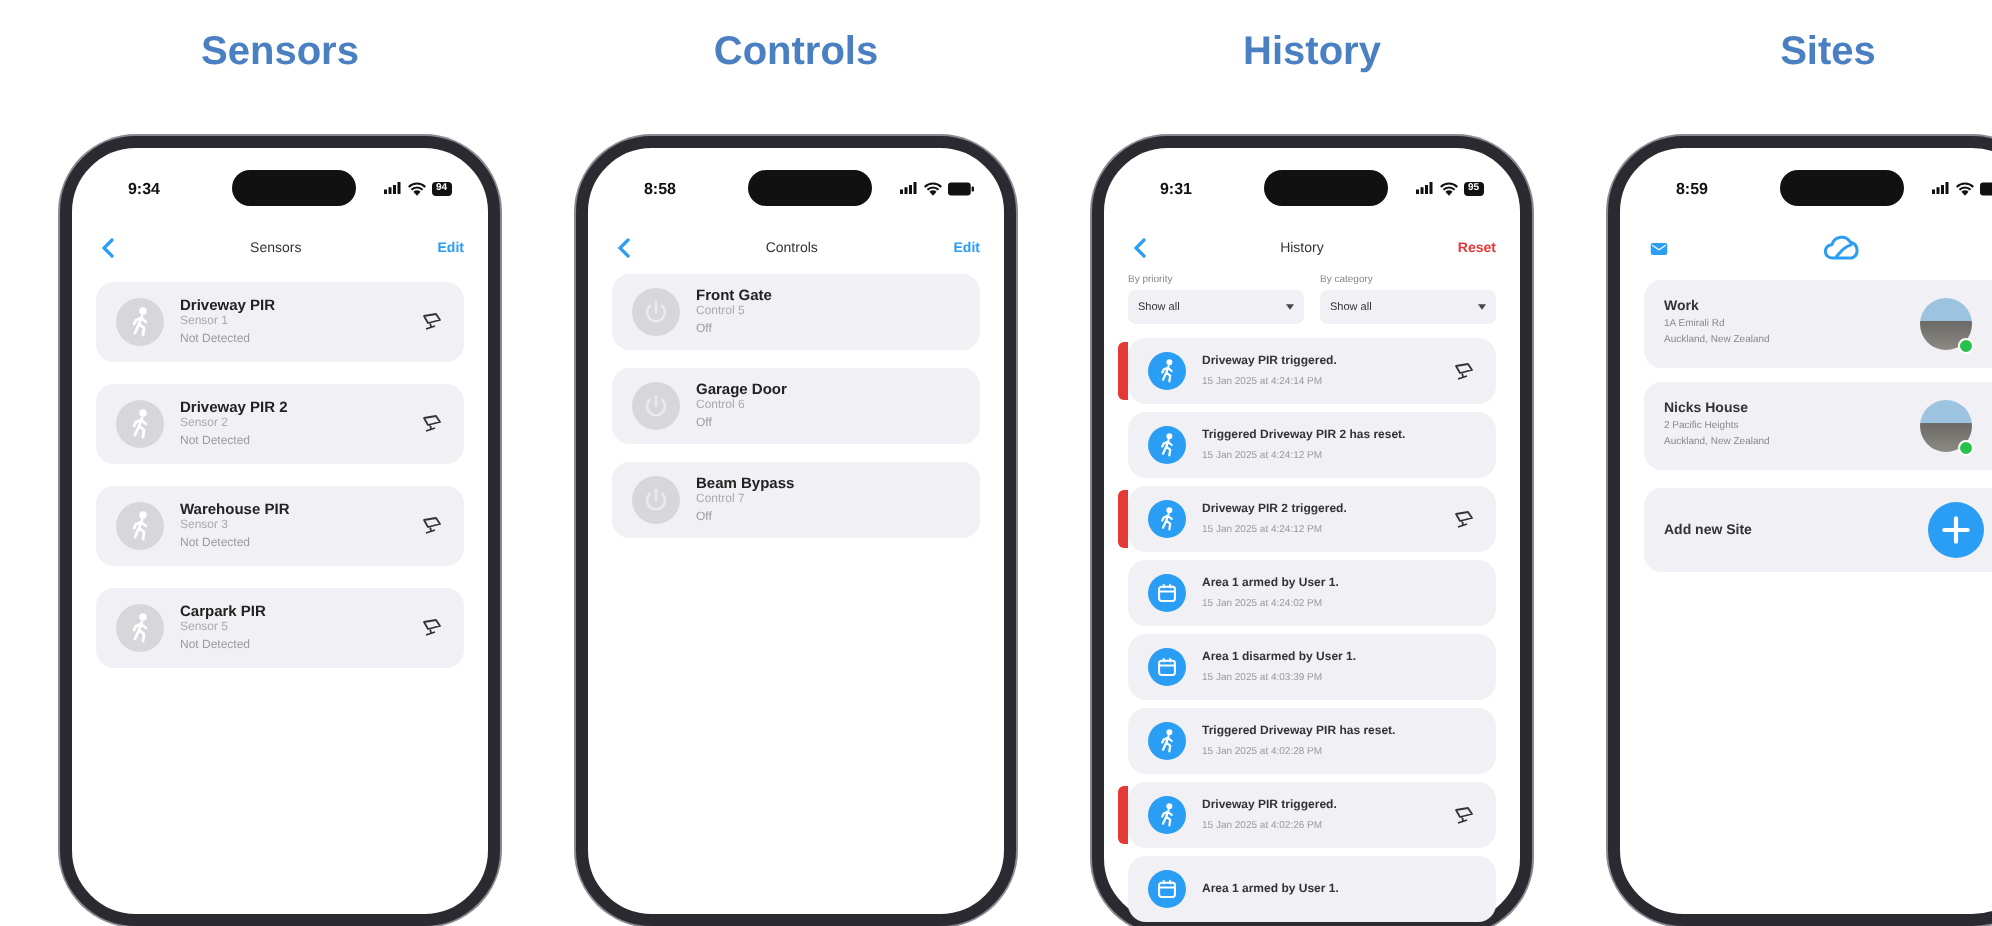  I want to click on section-heading: History, so click(1312, 53).